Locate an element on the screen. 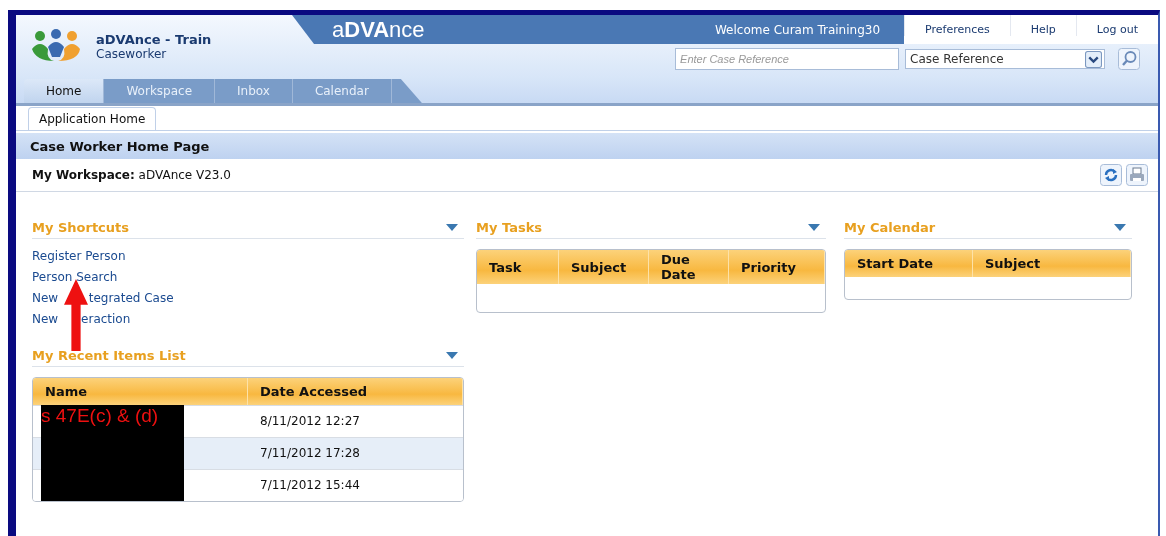 The height and width of the screenshot is (536, 1166). table-cell-text: 8/11/2012 12:27 is located at coordinates (310, 421).